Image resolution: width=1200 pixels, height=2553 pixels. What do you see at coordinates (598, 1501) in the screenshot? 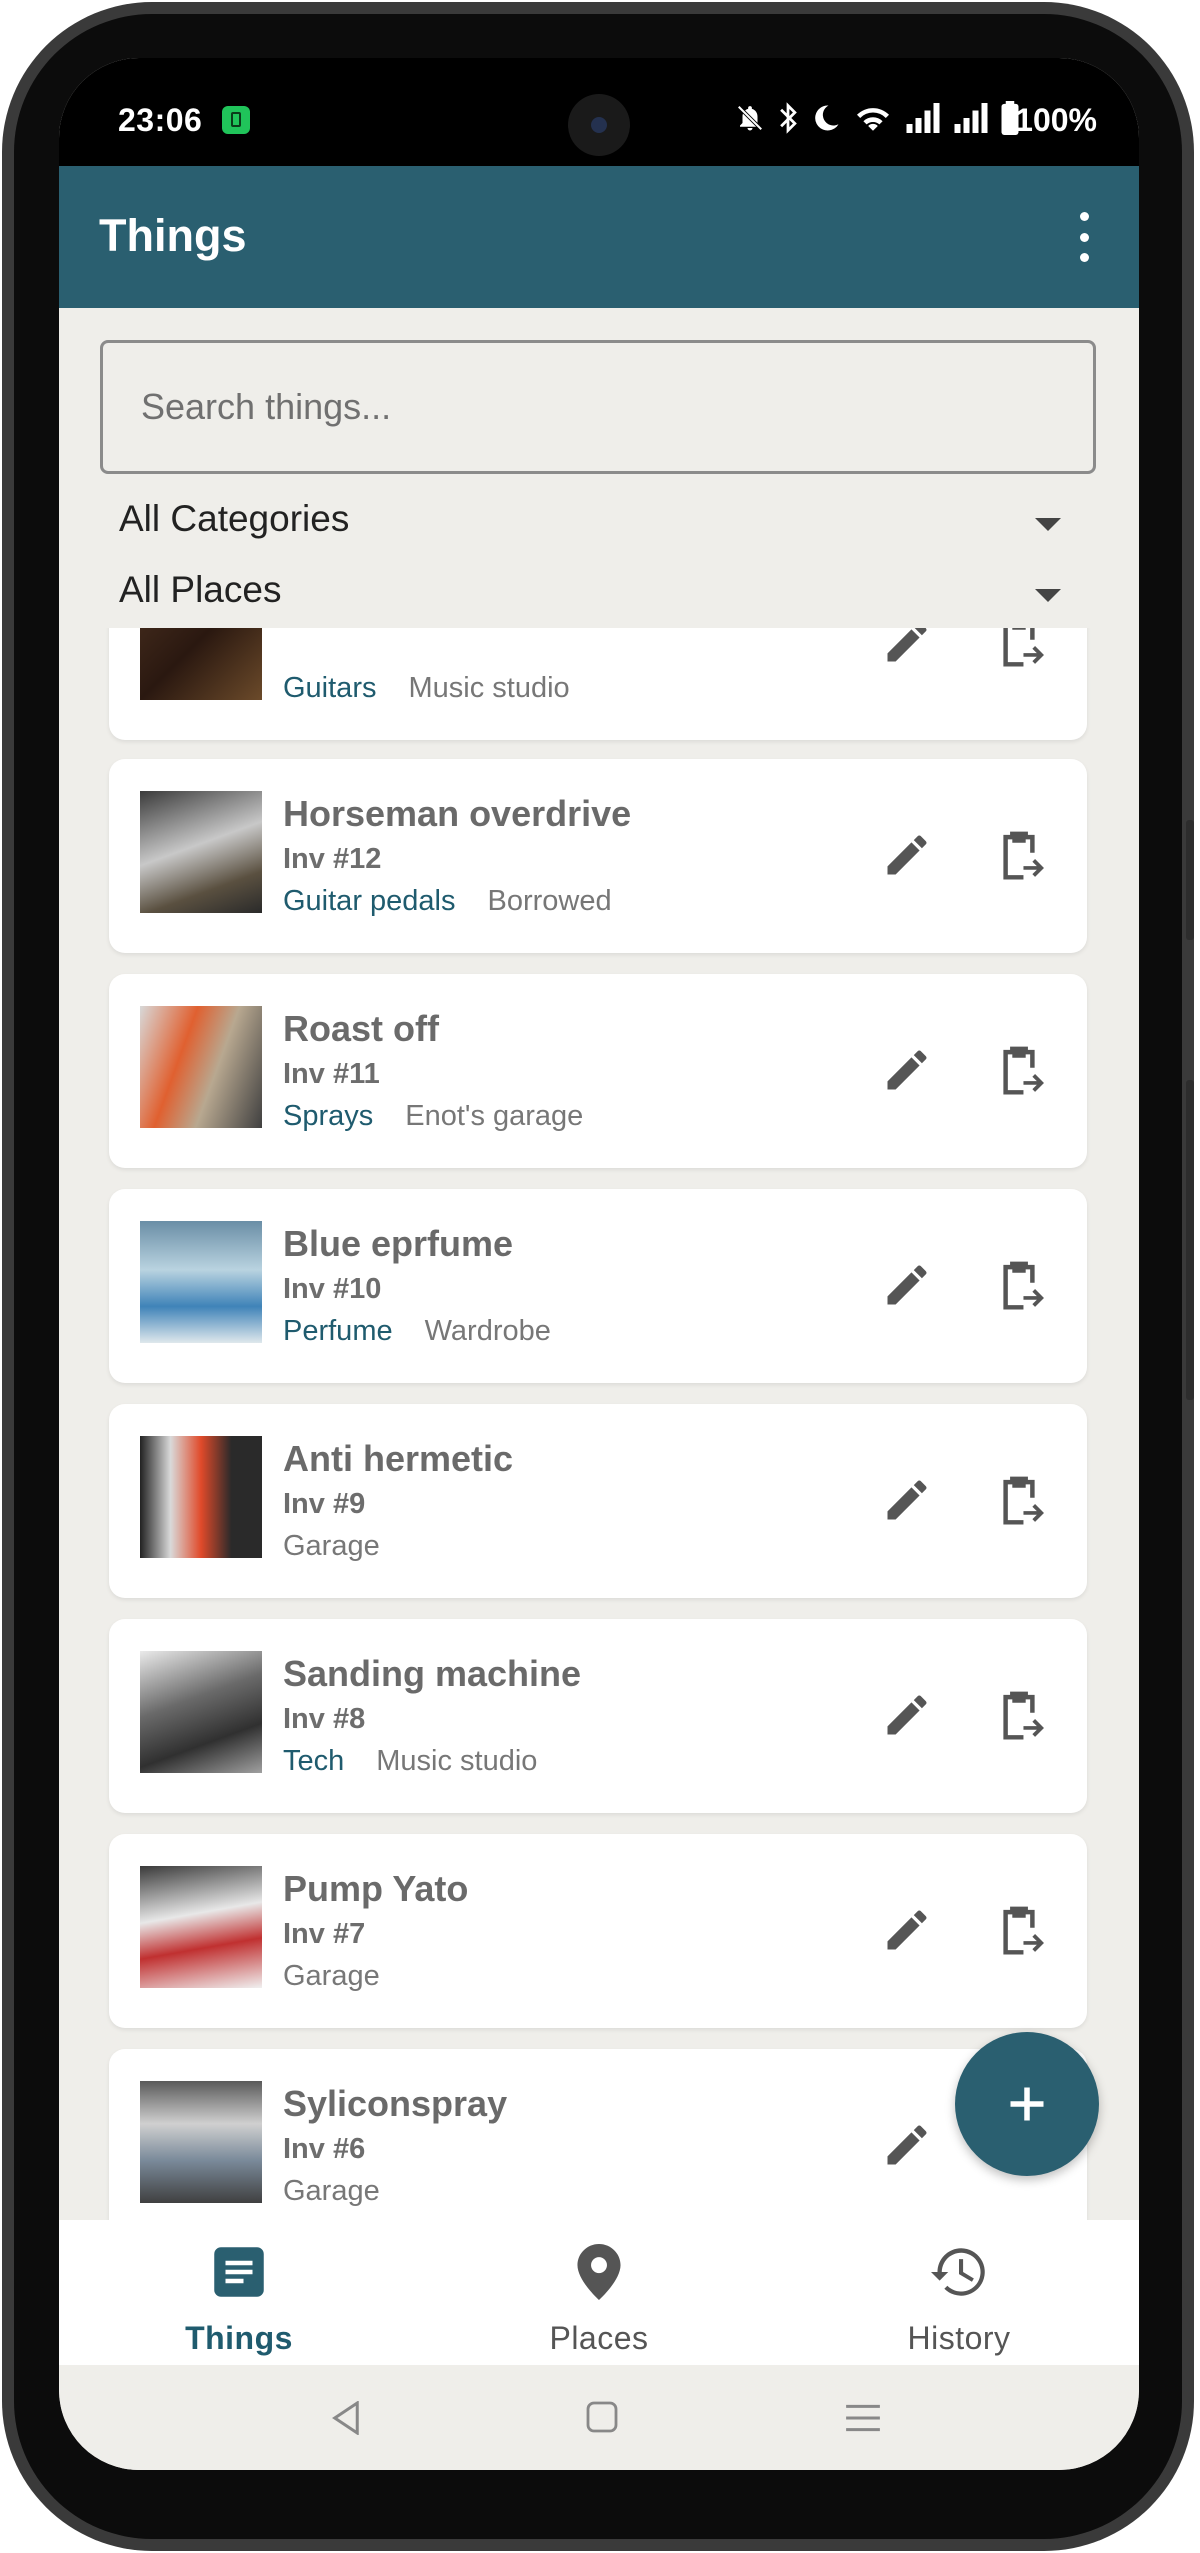
I see `list-item: Anti hermetic Inv #9 Garage` at bounding box center [598, 1501].